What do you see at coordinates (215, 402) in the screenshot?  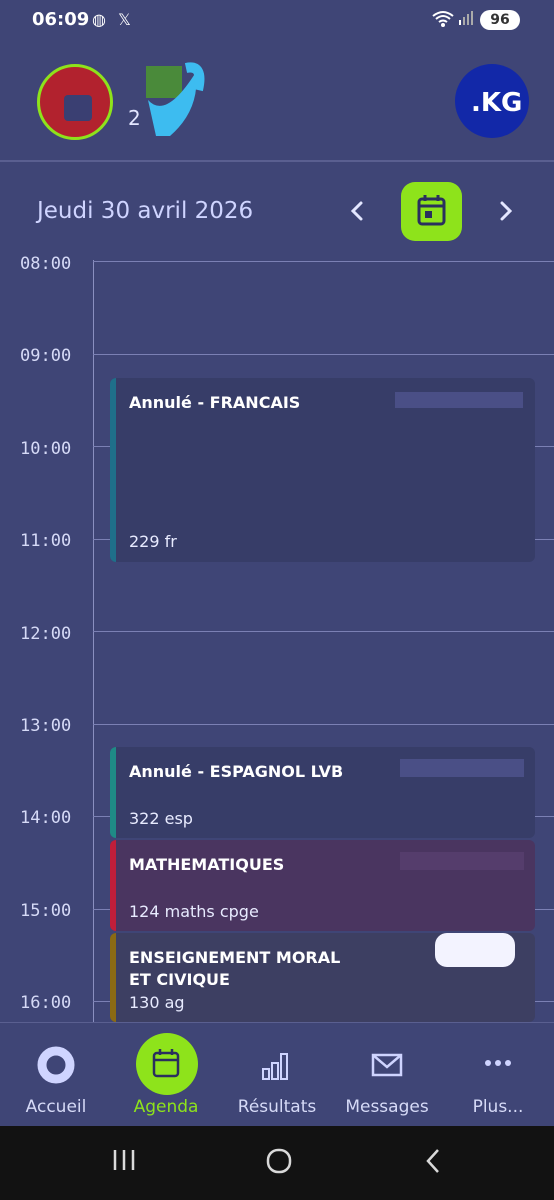 I see `event-title: Annulé - FRANCAIS` at bounding box center [215, 402].